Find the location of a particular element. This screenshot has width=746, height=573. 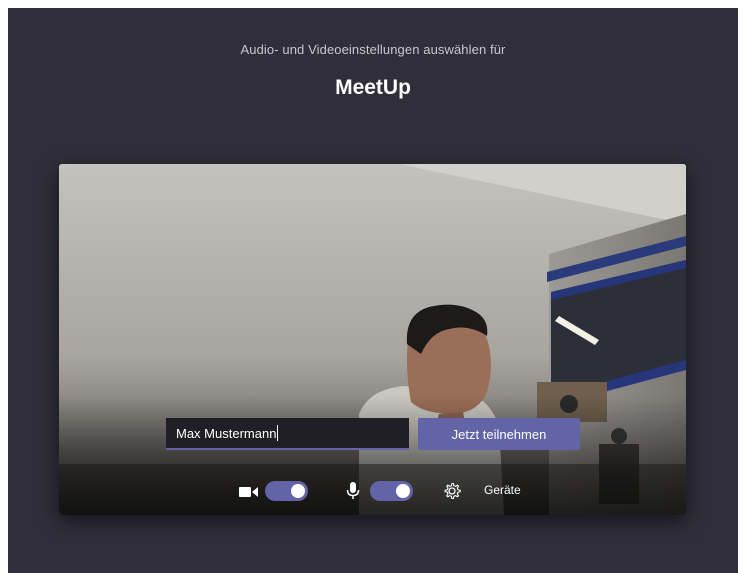

meeting-title: MeetUp is located at coordinates (373, 87).